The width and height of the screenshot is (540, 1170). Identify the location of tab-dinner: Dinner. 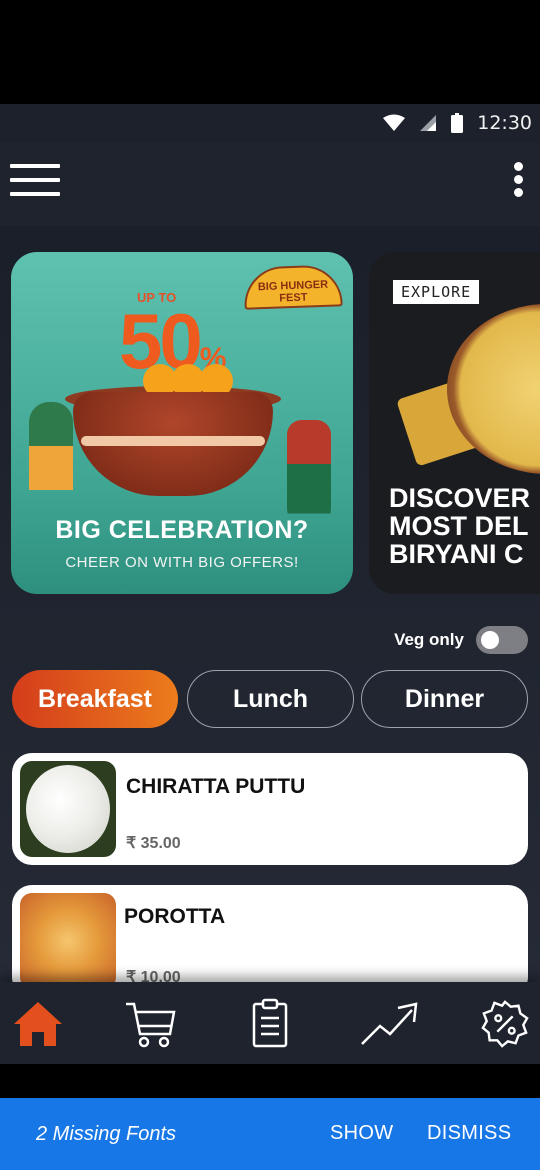
(444, 699).